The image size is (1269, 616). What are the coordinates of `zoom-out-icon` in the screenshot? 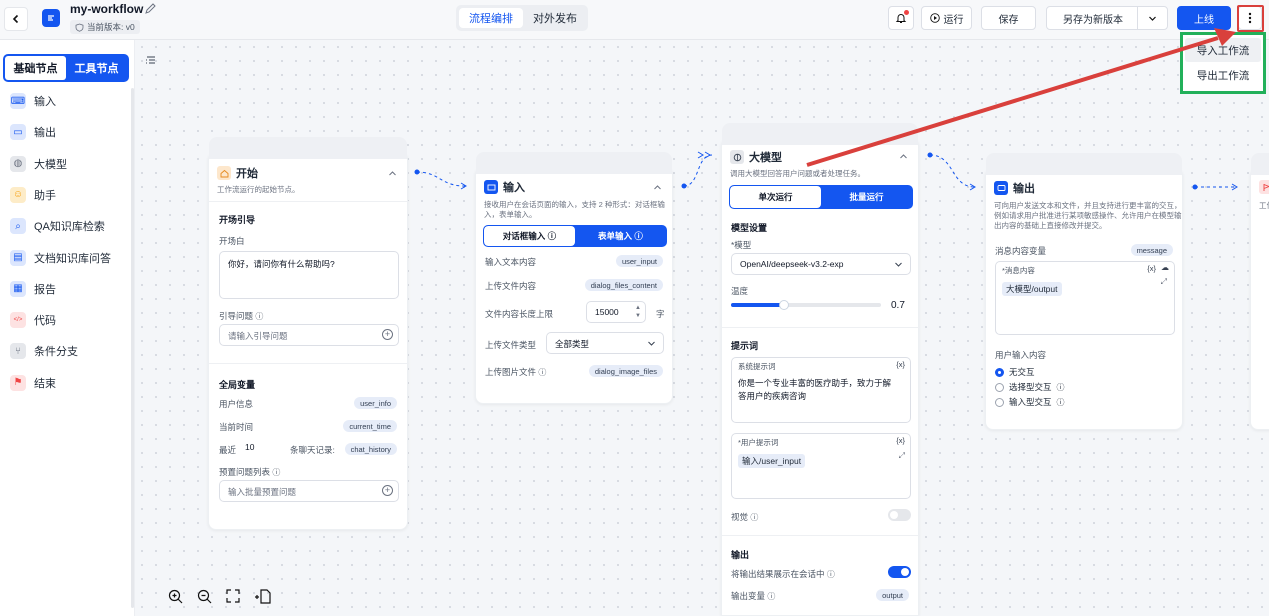 It's located at (204, 596).